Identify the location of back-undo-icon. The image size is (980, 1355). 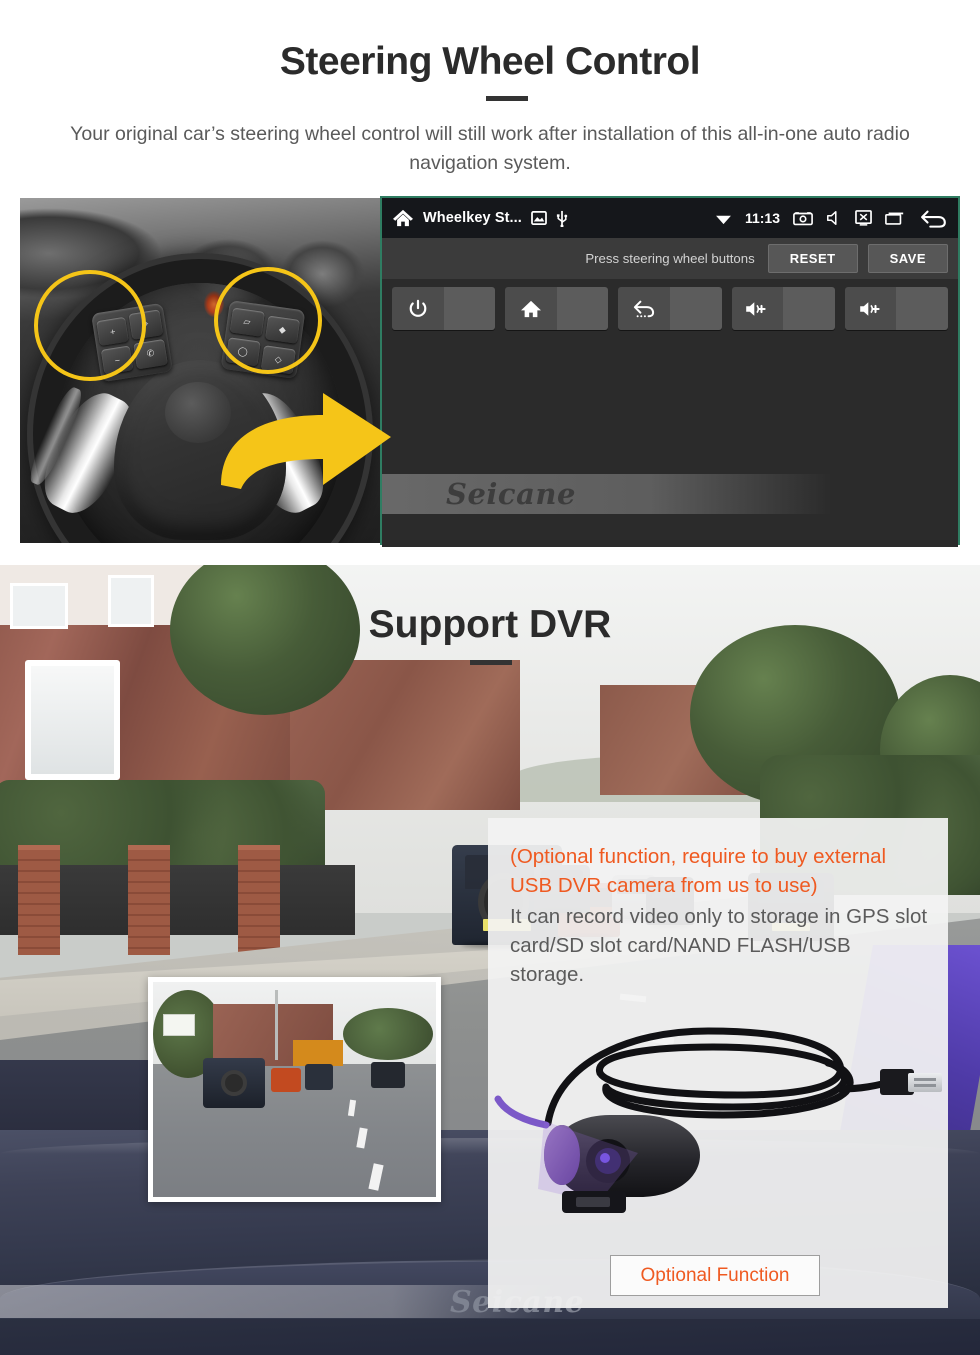
(644, 308).